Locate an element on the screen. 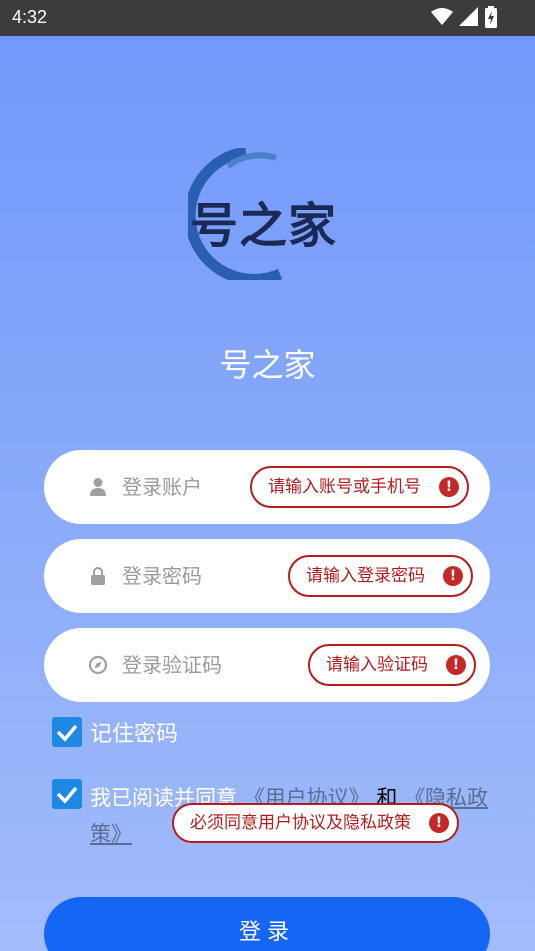 The height and width of the screenshot is (951, 535). password-error-tip: 请输入登录密码 ! is located at coordinates (380, 576).